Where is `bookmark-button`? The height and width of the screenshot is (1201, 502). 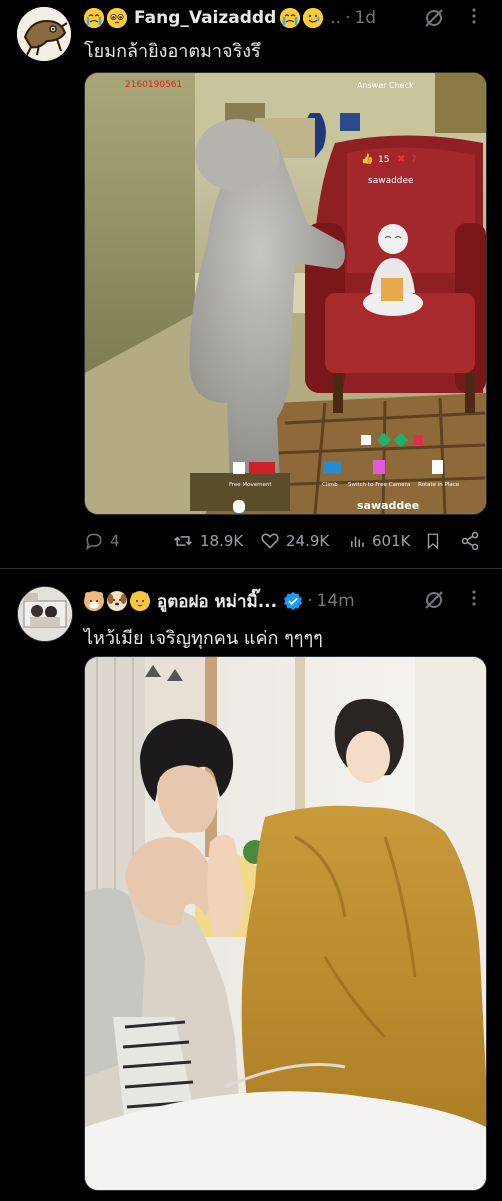 bookmark-button is located at coordinates (436, 541).